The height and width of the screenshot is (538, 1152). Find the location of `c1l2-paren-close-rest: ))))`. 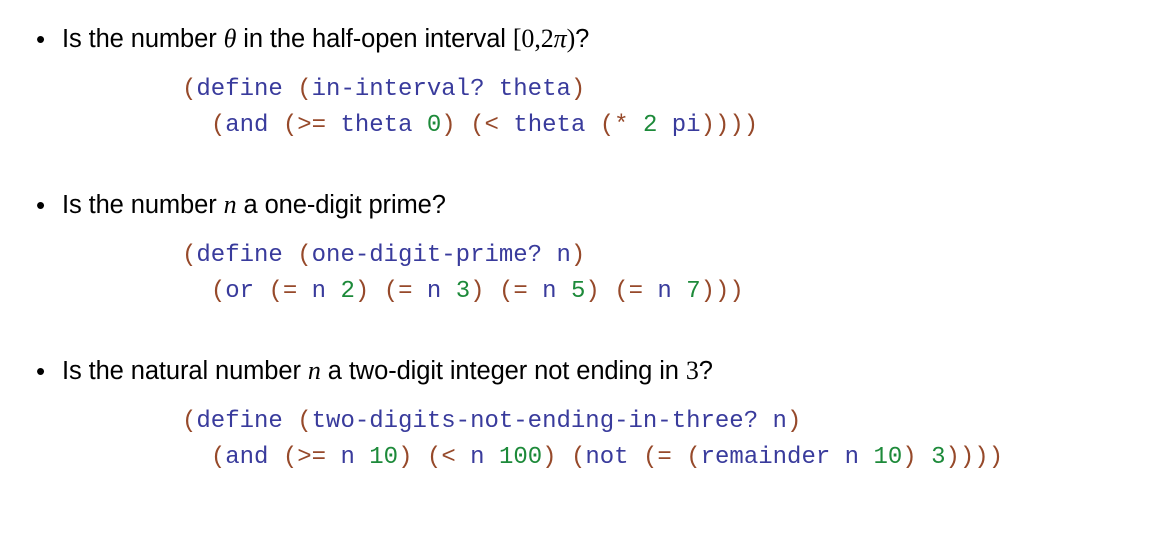

c1l2-paren-close-rest: )))) is located at coordinates (729, 125).